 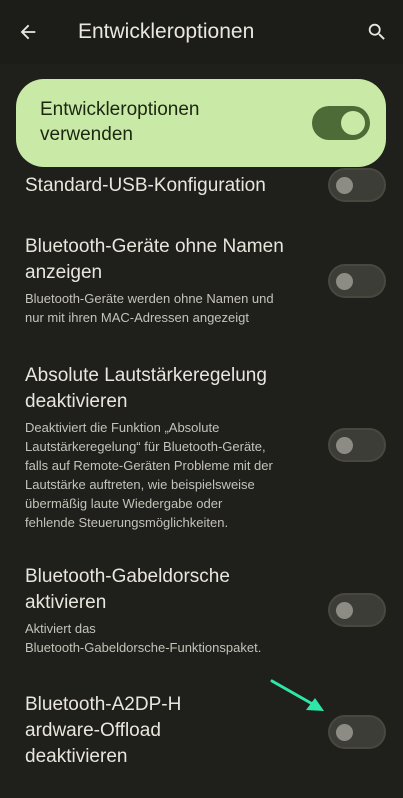 I want to click on back-button, so click(x=28, y=32).